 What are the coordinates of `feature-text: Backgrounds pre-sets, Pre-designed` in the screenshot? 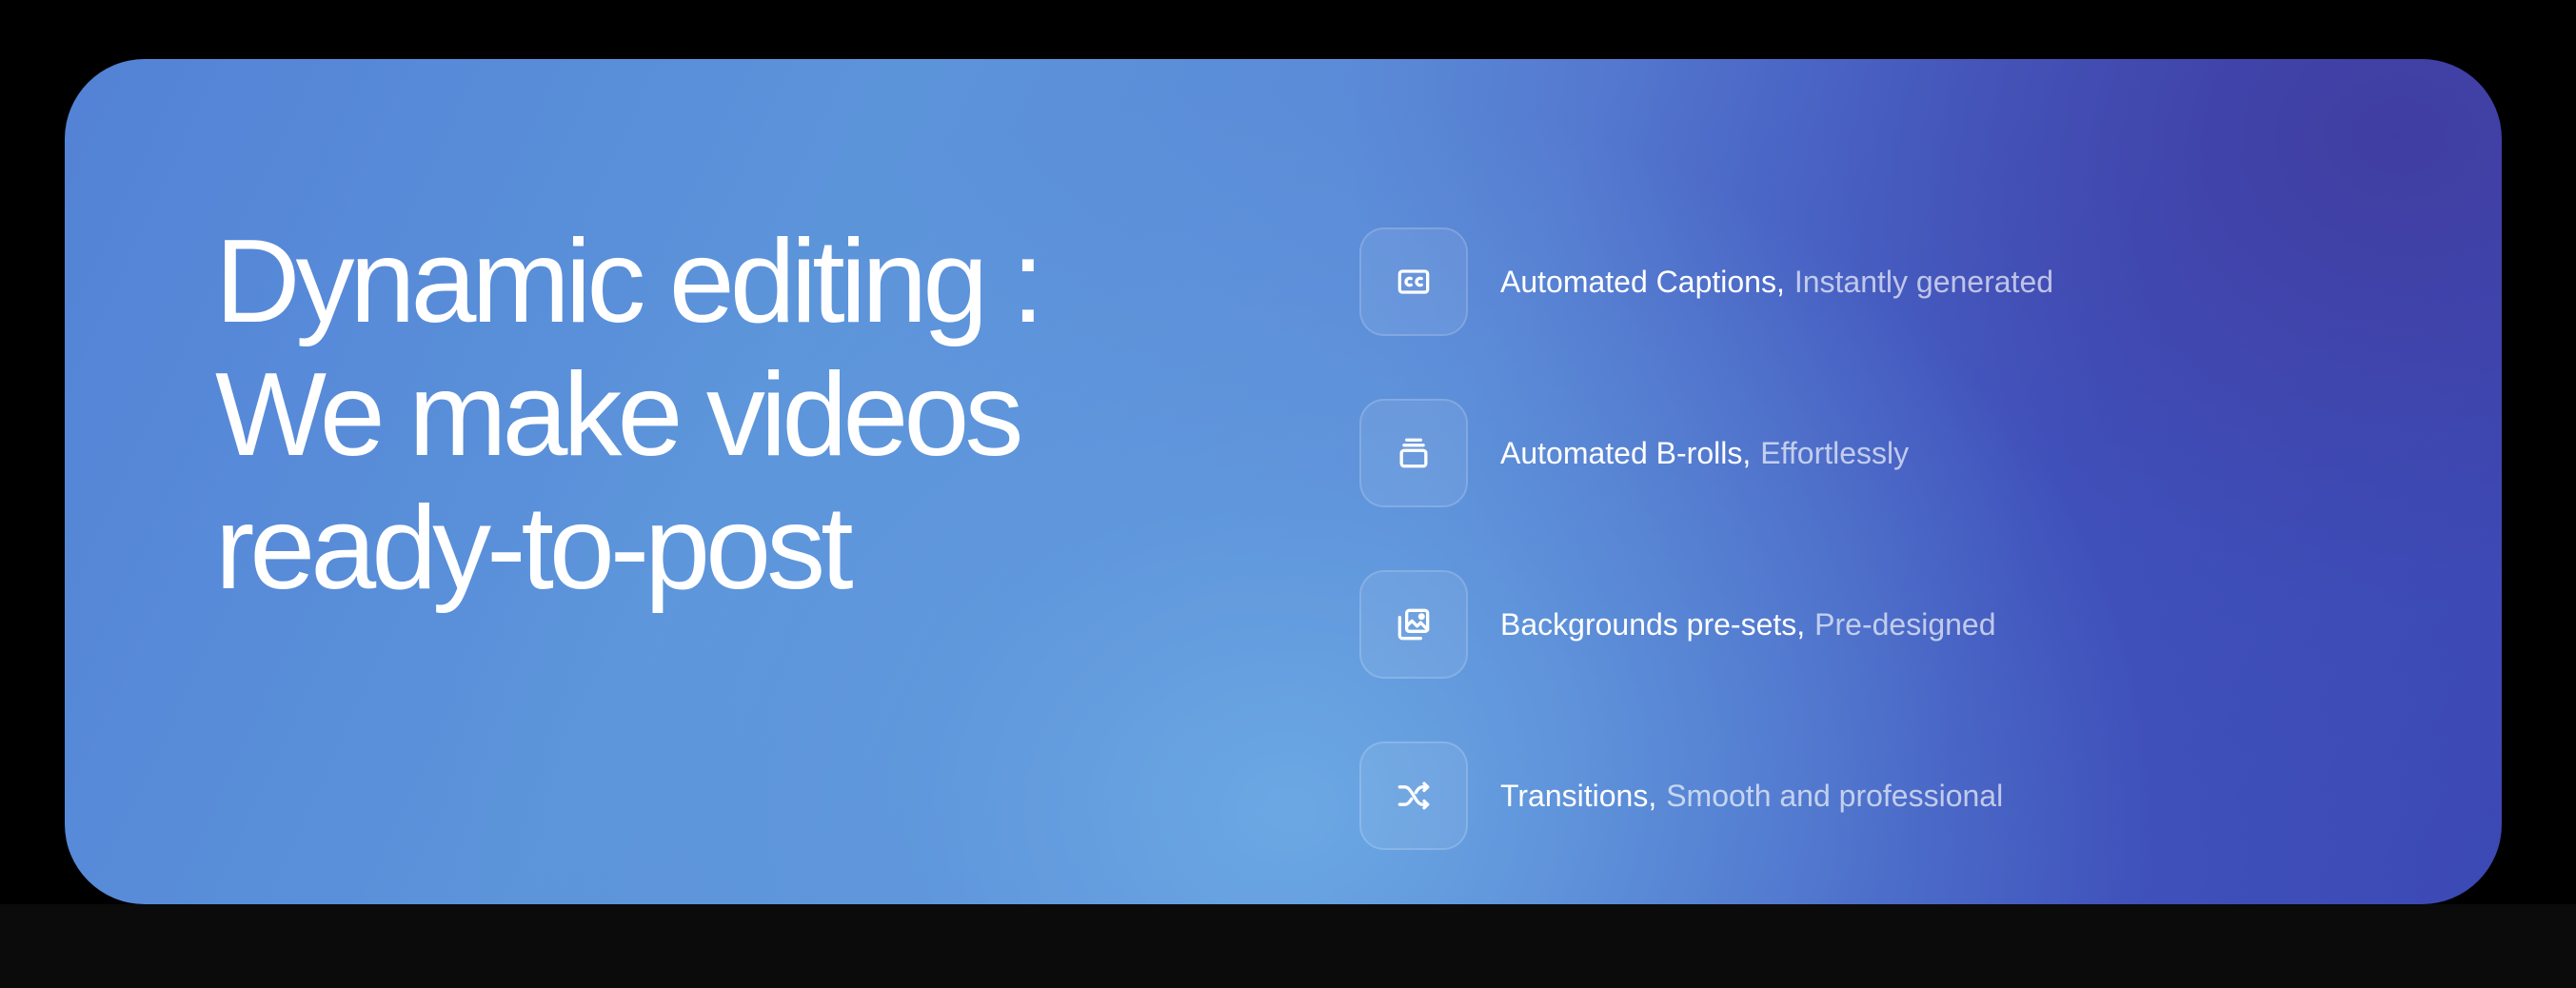 It's located at (1748, 625).